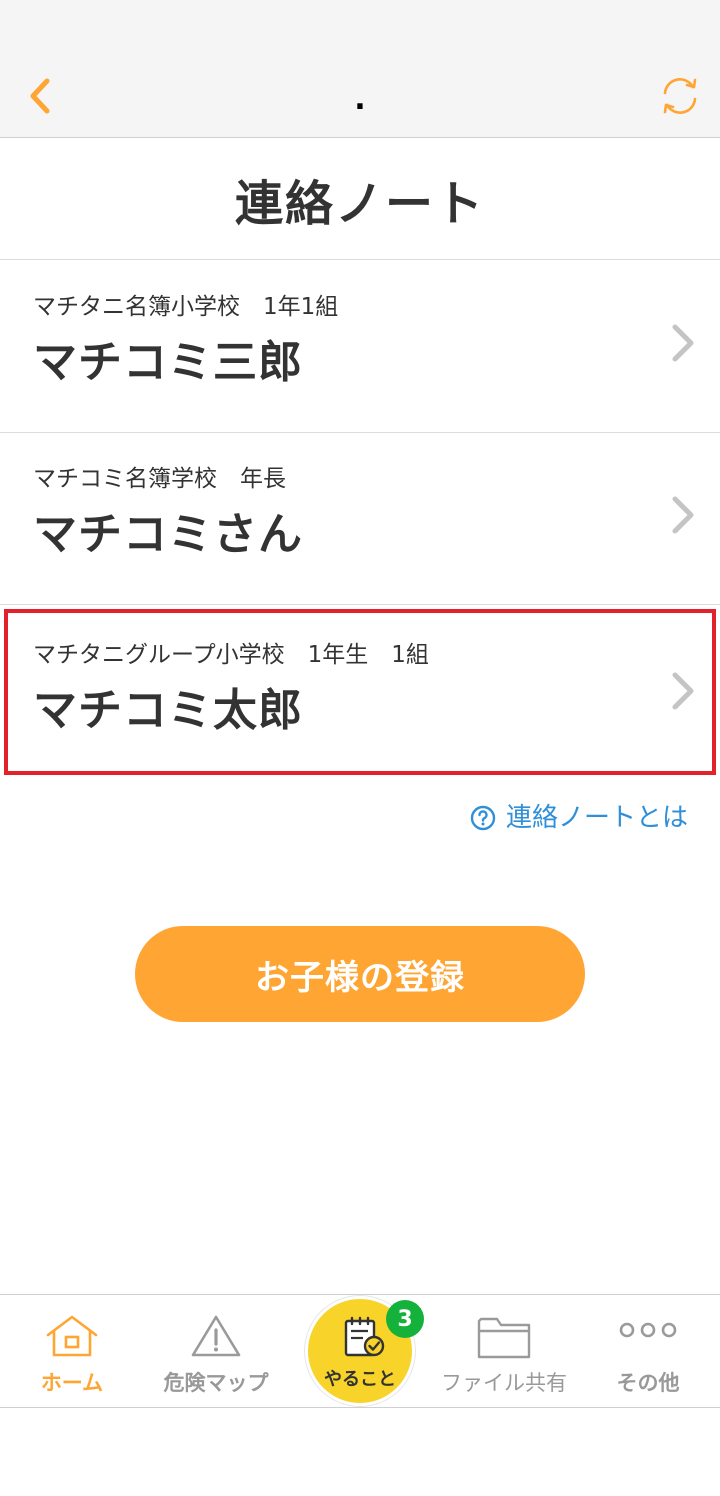  What do you see at coordinates (216, 1336) in the screenshot?
I see `warning-icon` at bounding box center [216, 1336].